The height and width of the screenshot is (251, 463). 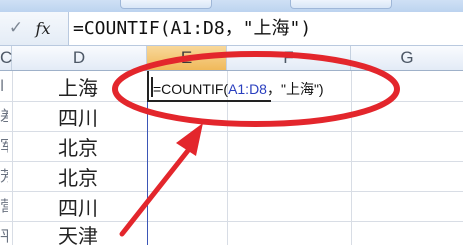 I want to click on annotation-arrow-head, so click(x=189, y=139).